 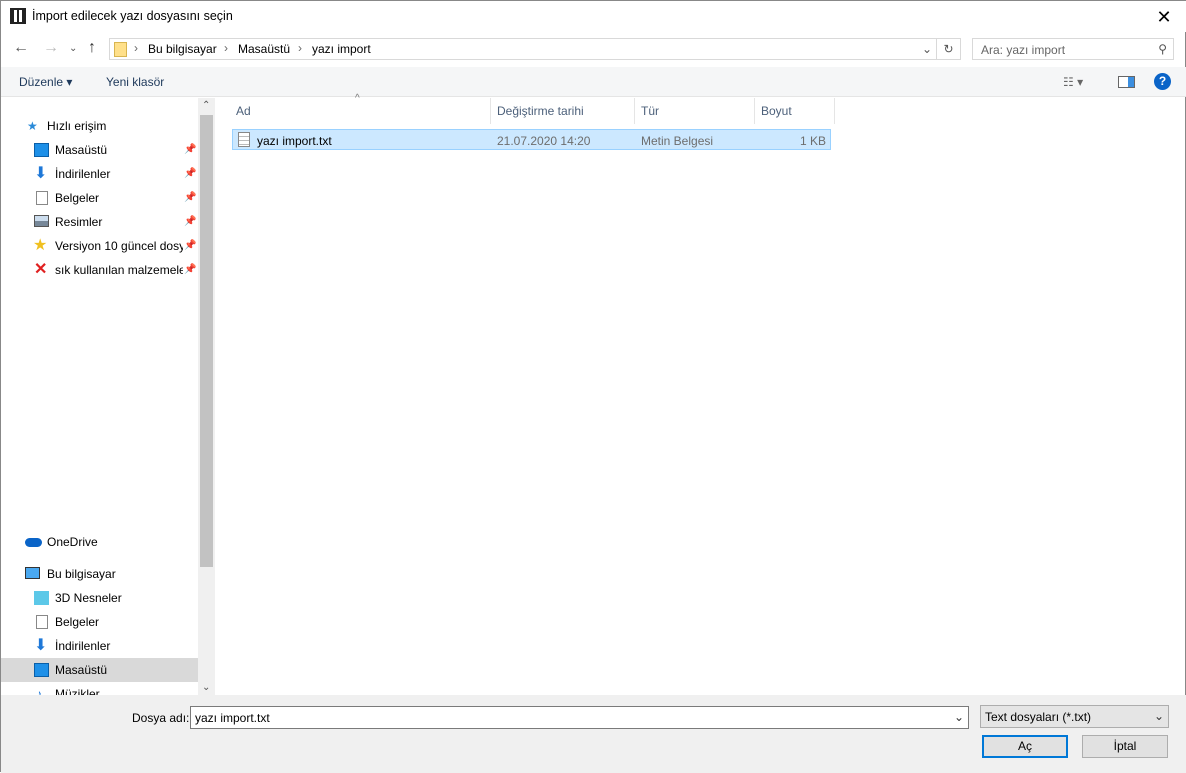 I want to click on file-modified: 21.07.2020 14:20, so click(x=544, y=141).